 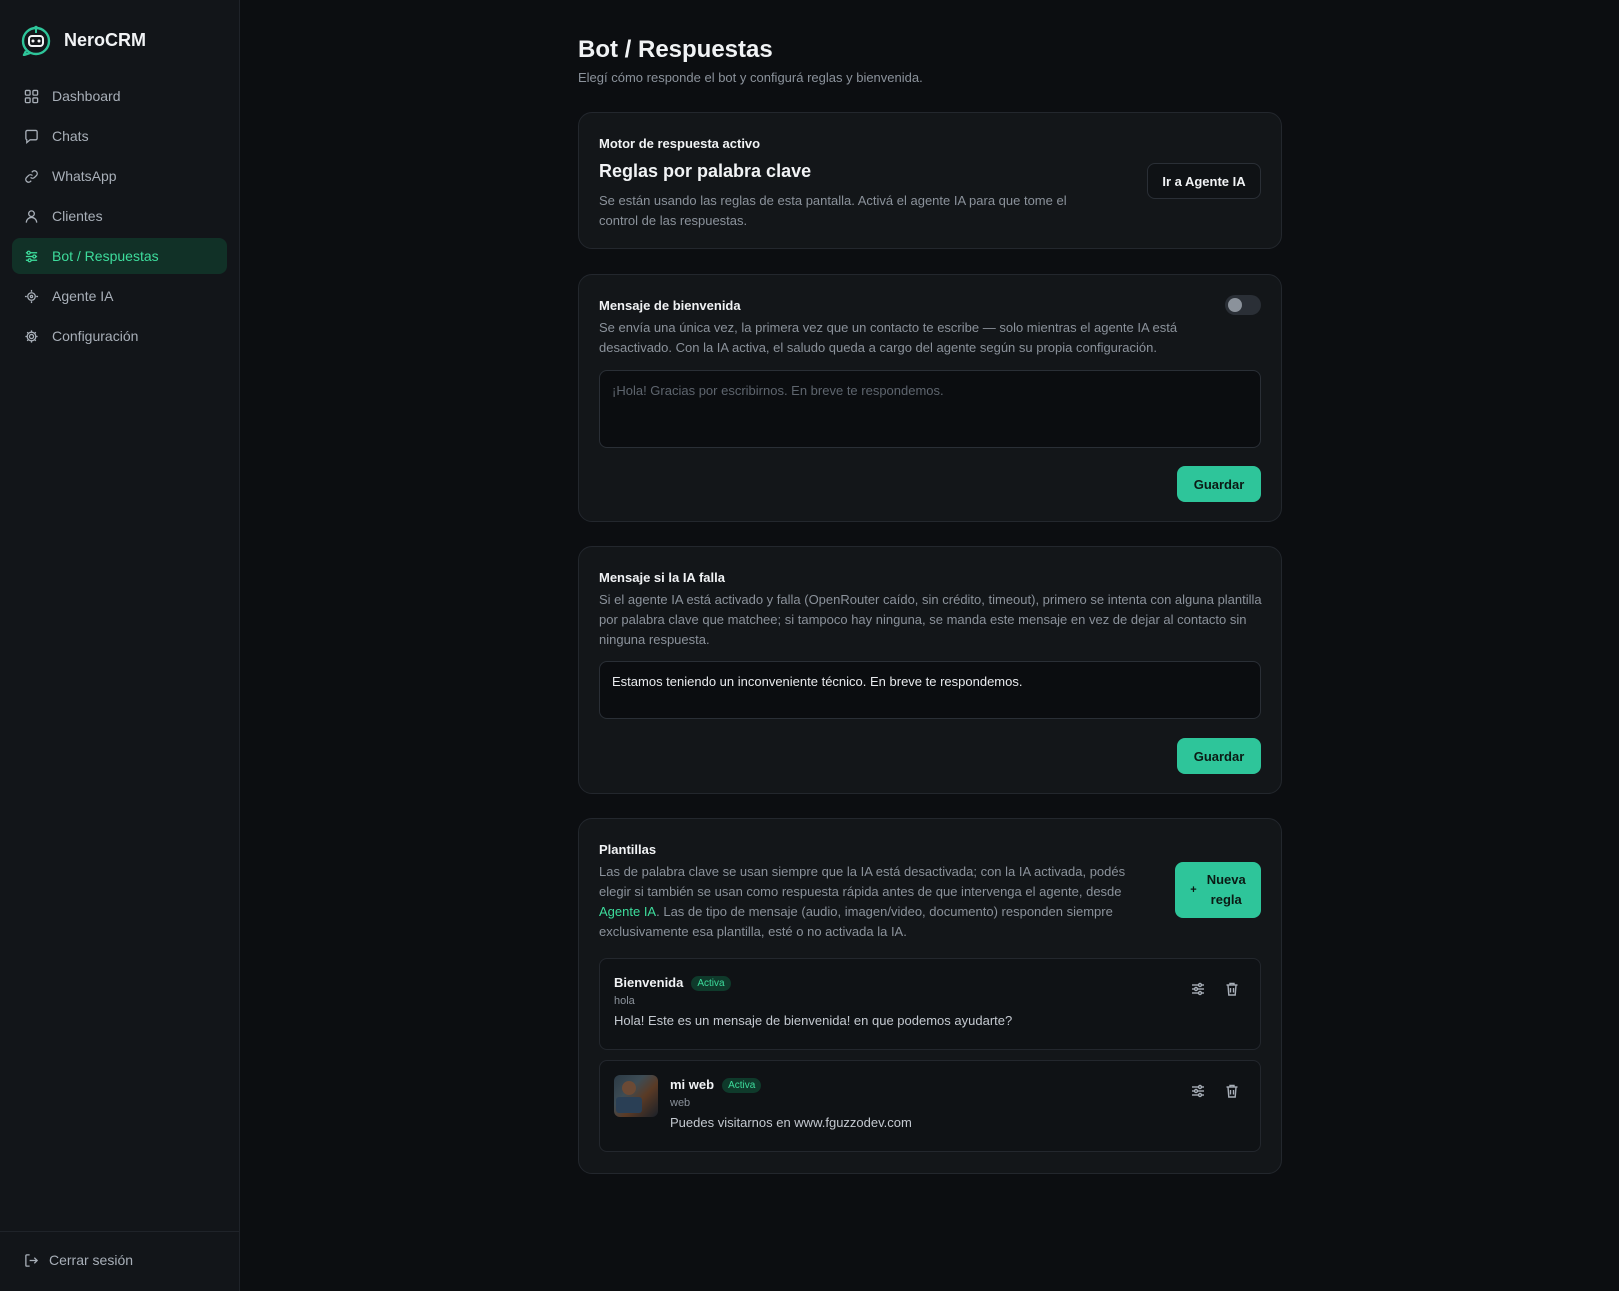 What do you see at coordinates (1219, 484) in the screenshot?
I see `save-welcome-button: Guardar` at bounding box center [1219, 484].